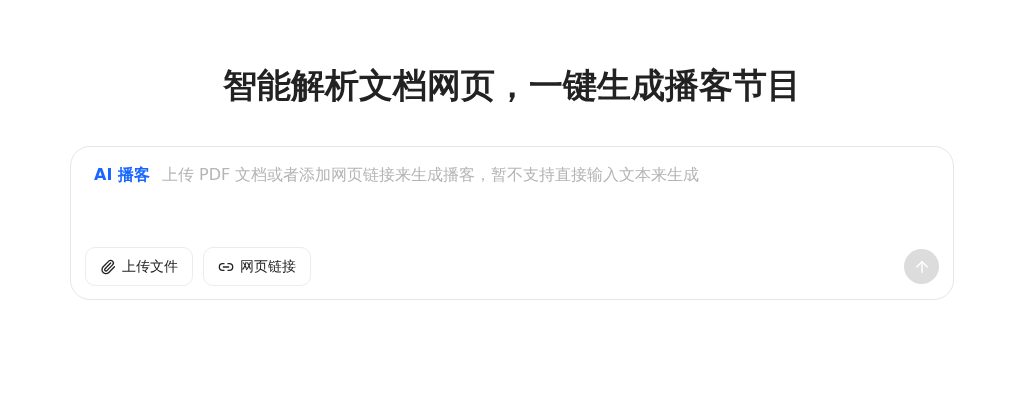  What do you see at coordinates (139, 266) in the screenshot?
I see `upload-file-button: 上传文件` at bounding box center [139, 266].